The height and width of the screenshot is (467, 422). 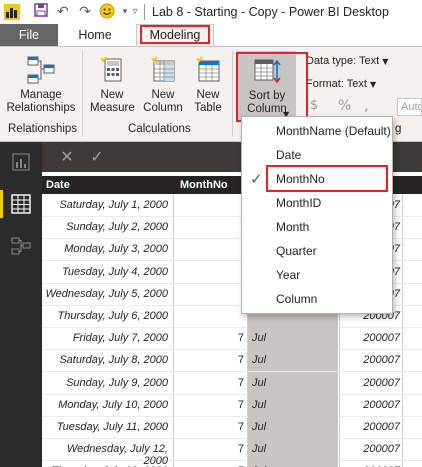 I want to click on checkmark-icon: ✓, so click(x=256, y=179).